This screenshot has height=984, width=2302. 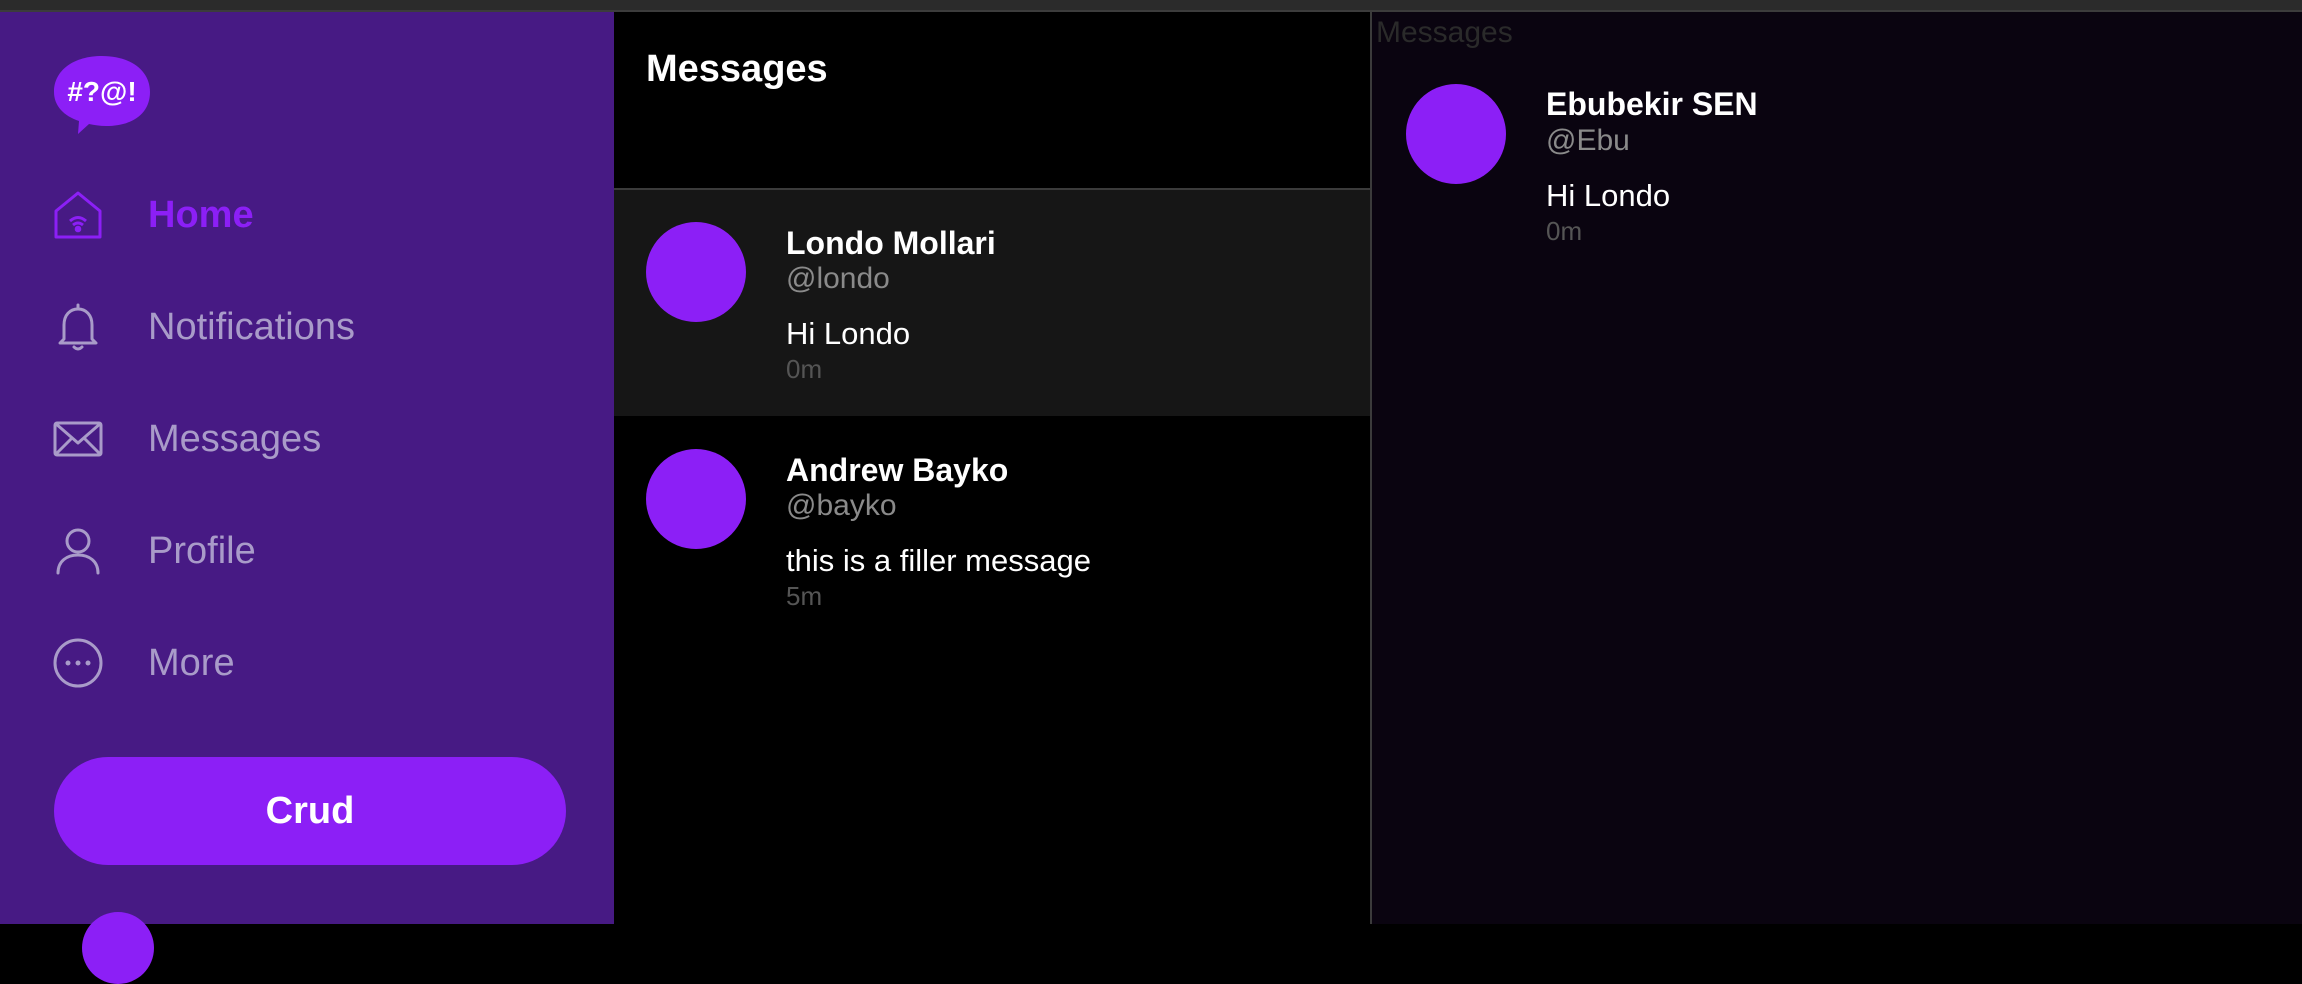 I want to click on sidebar-item-messages: Messages, so click(x=312, y=439).